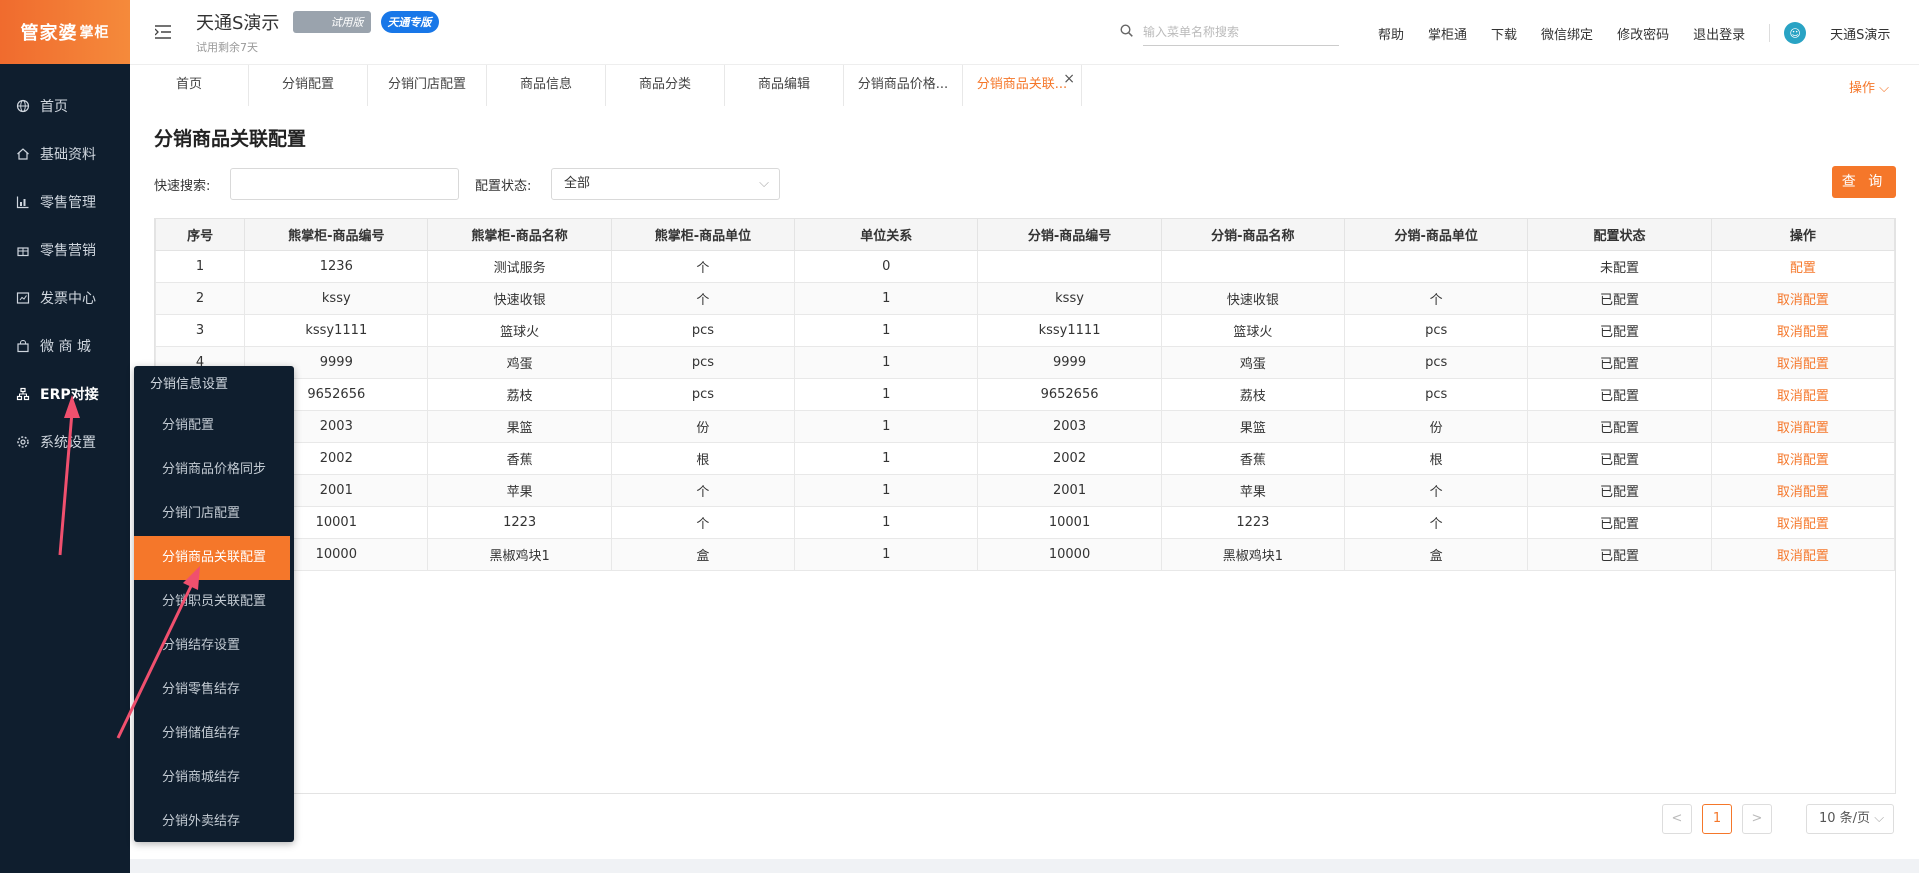  Describe the element at coordinates (1447, 33) in the screenshot. I see `zhangguitong-link: 掌柜通` at that location.